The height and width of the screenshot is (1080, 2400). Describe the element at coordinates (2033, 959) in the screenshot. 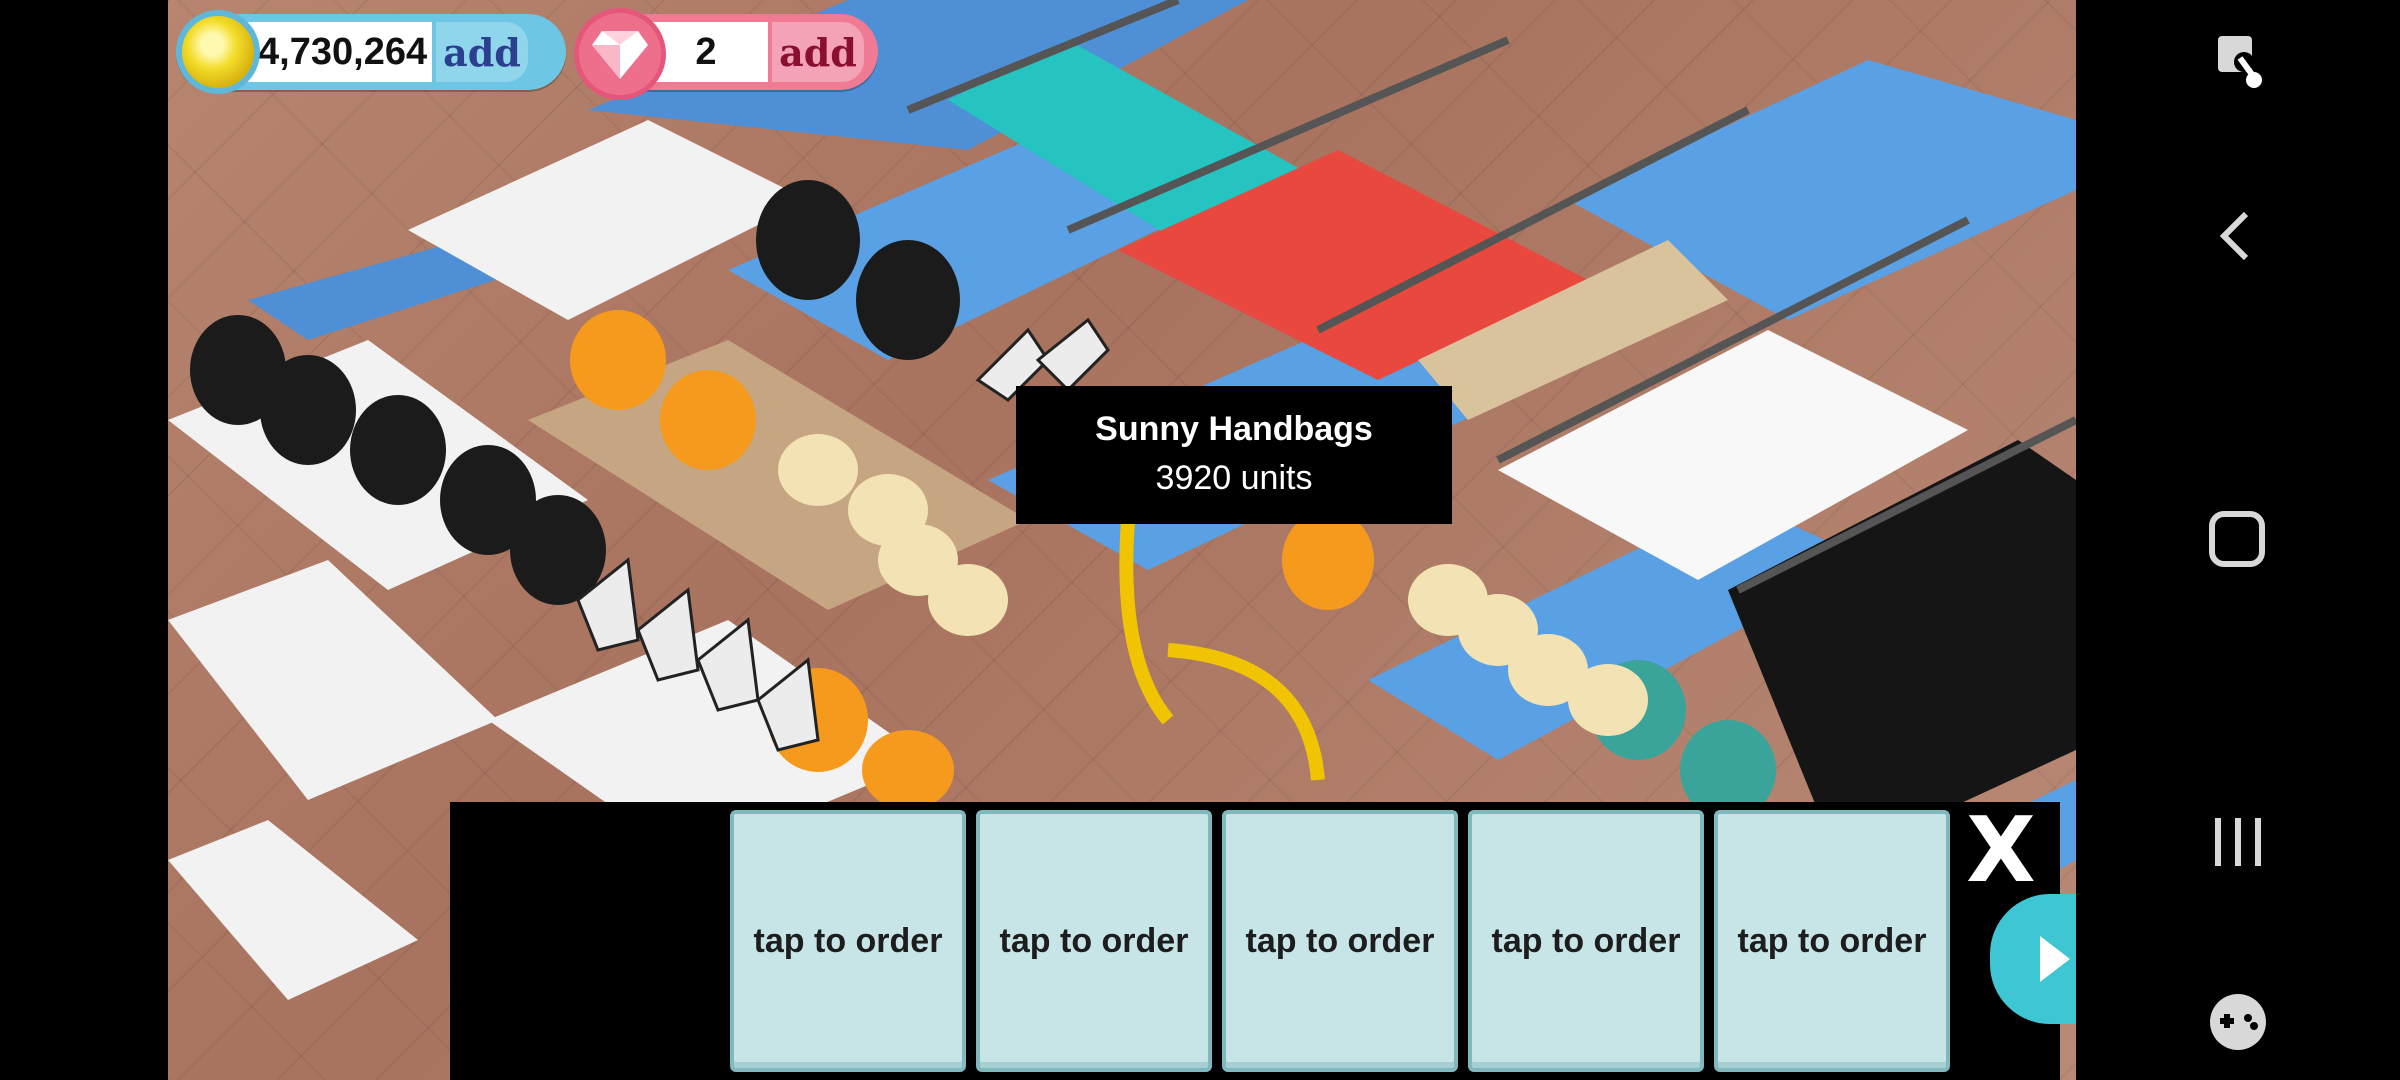

I see `next-page-button` at that location.